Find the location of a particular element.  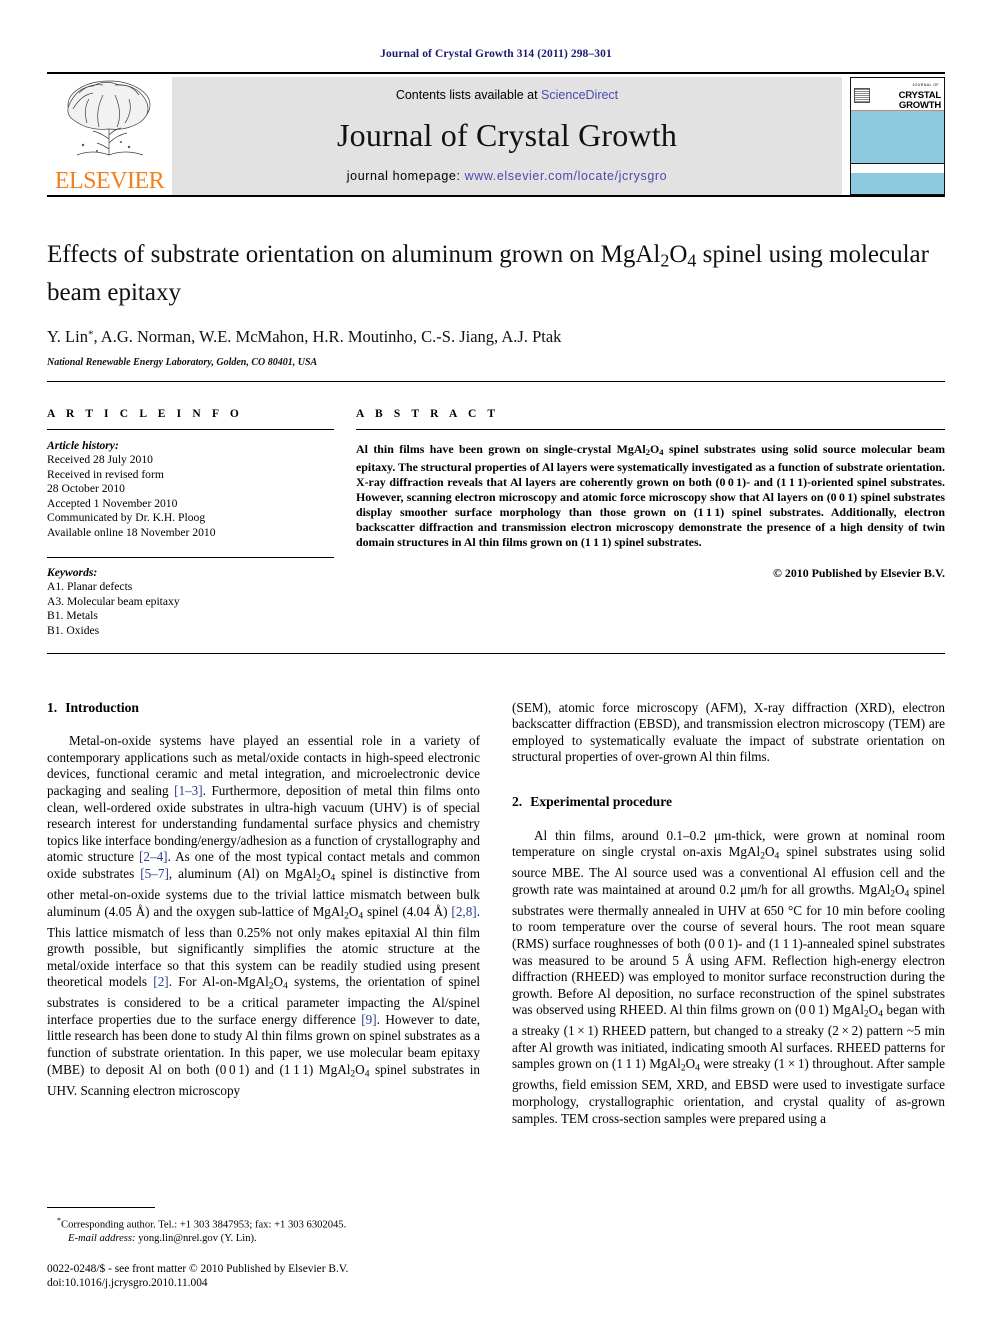

abstract-copyright: © 2010 Published by Elsevier B.V. is located at coordinates (859, 573).